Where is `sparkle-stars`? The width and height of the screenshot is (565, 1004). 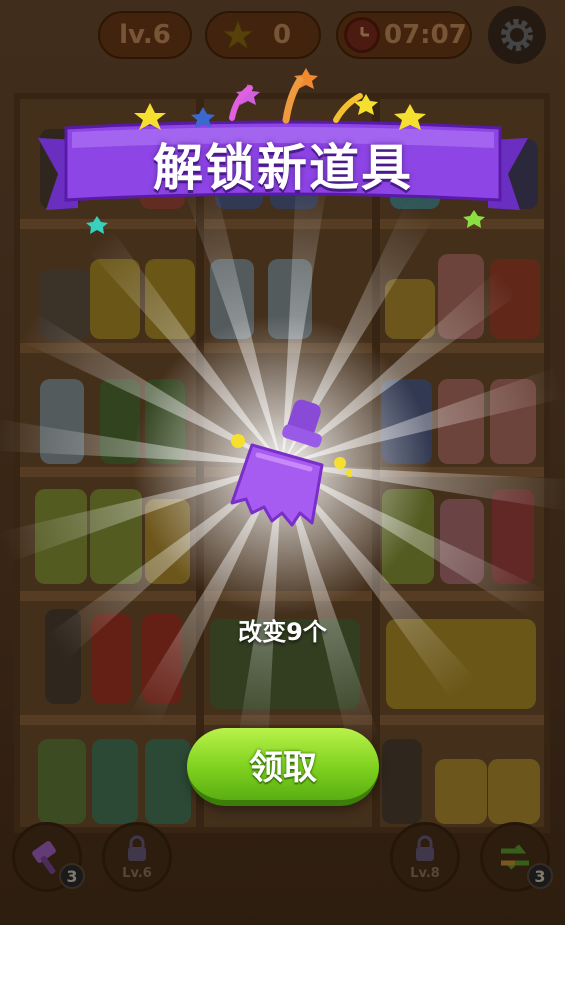 sparkle-stars is located at coordinates (285, 151).